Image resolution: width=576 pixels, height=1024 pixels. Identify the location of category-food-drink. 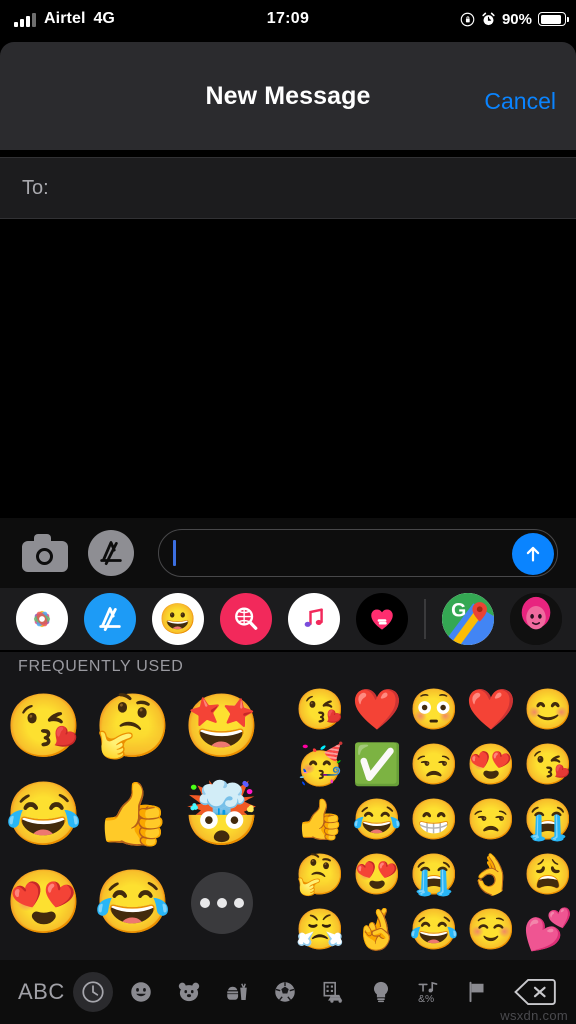
(237, 992).